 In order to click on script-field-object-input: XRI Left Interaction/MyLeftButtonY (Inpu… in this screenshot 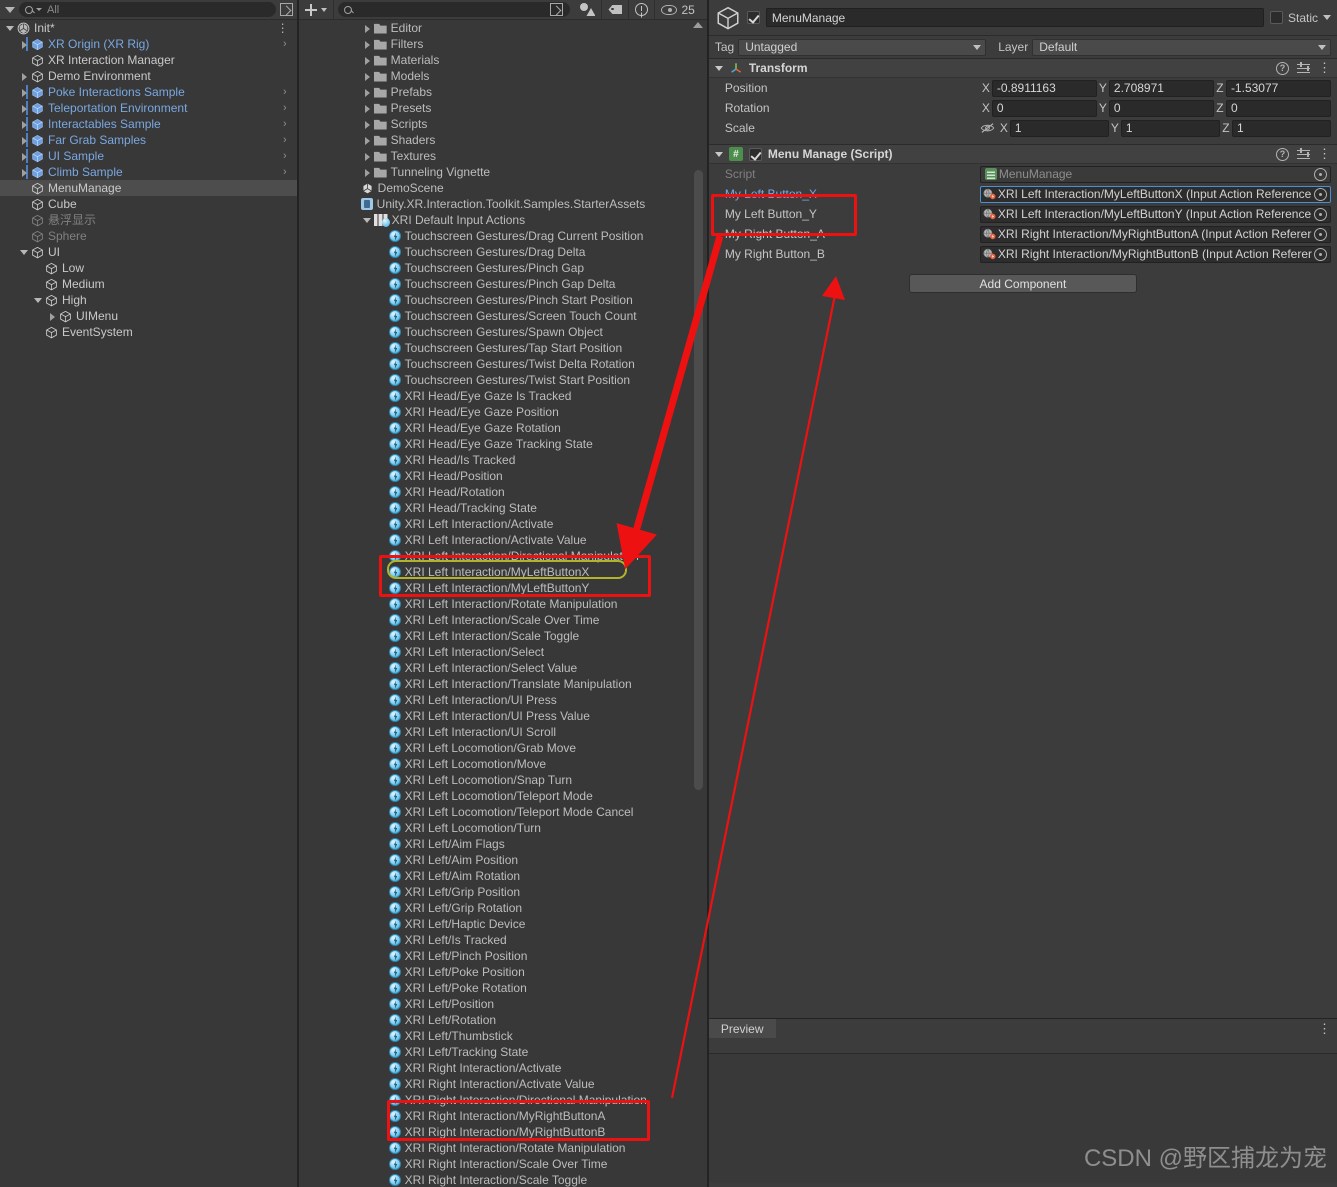, I will do `click(1155, 214)`.